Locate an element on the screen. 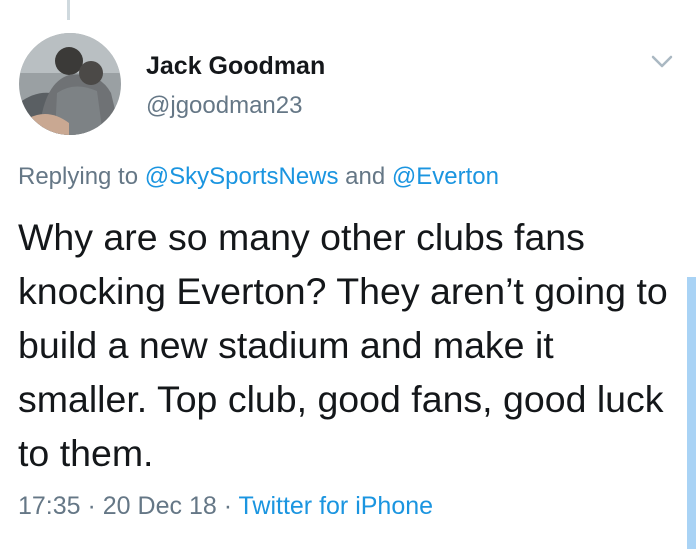 This screenshot has width=696, height=549. chevron-down-icon is located at coordinates (662, 62).